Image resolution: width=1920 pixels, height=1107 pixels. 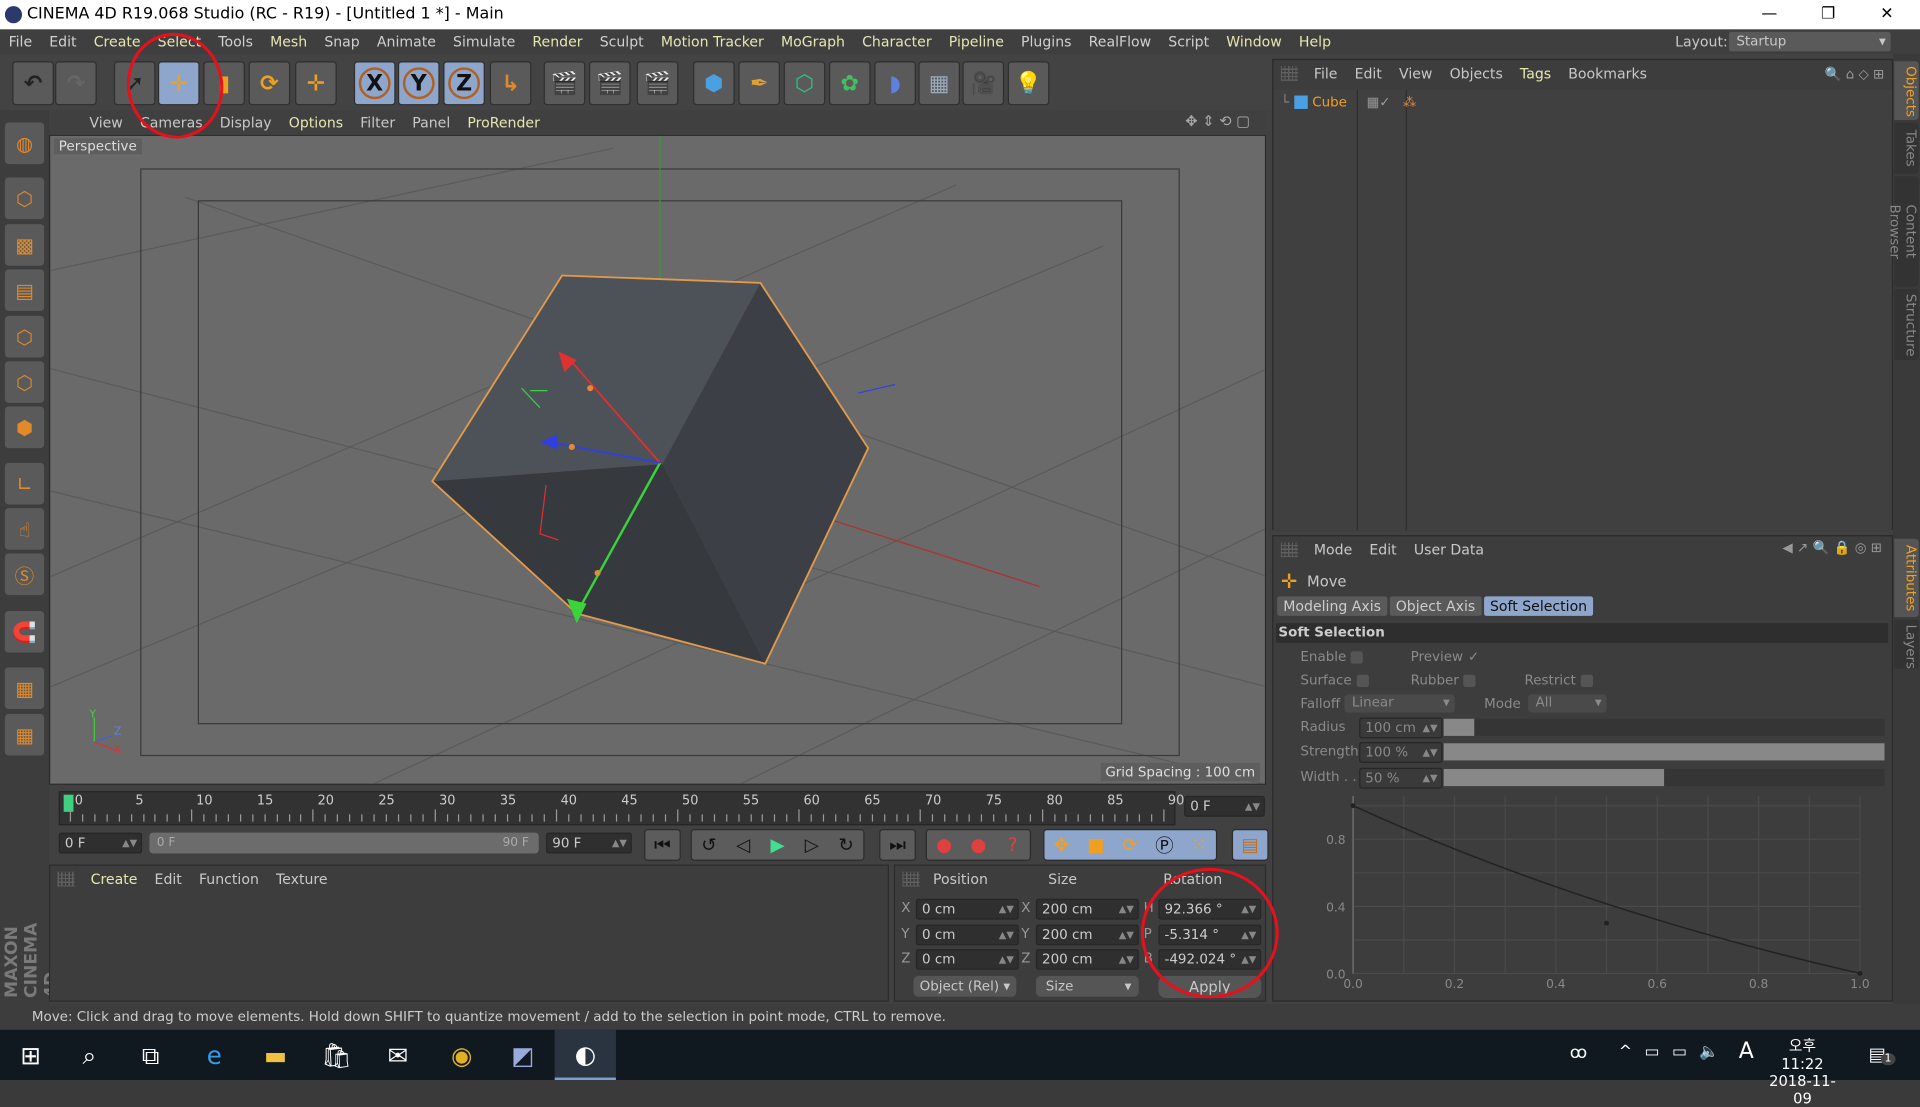 What do you see at coordinates (483, 41) in the screenshot?
I see `menu-simulate: Simulate` at bounding box center [483, 41].